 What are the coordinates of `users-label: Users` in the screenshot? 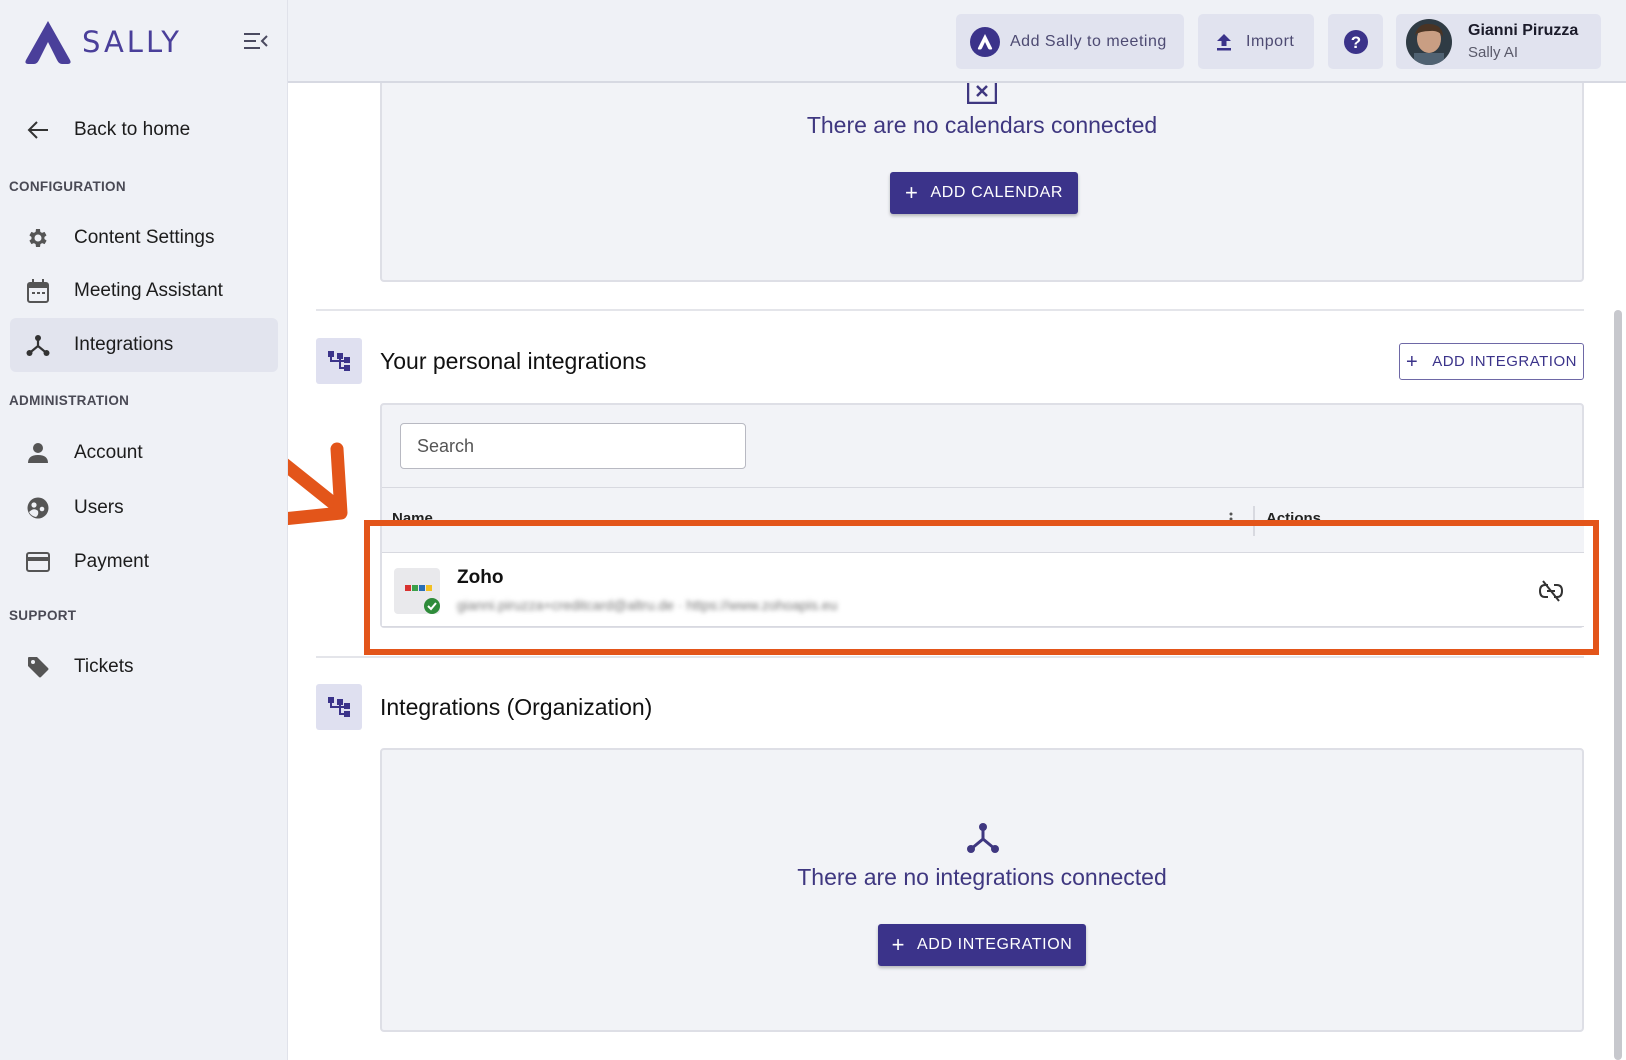 It's located at (99, 507).